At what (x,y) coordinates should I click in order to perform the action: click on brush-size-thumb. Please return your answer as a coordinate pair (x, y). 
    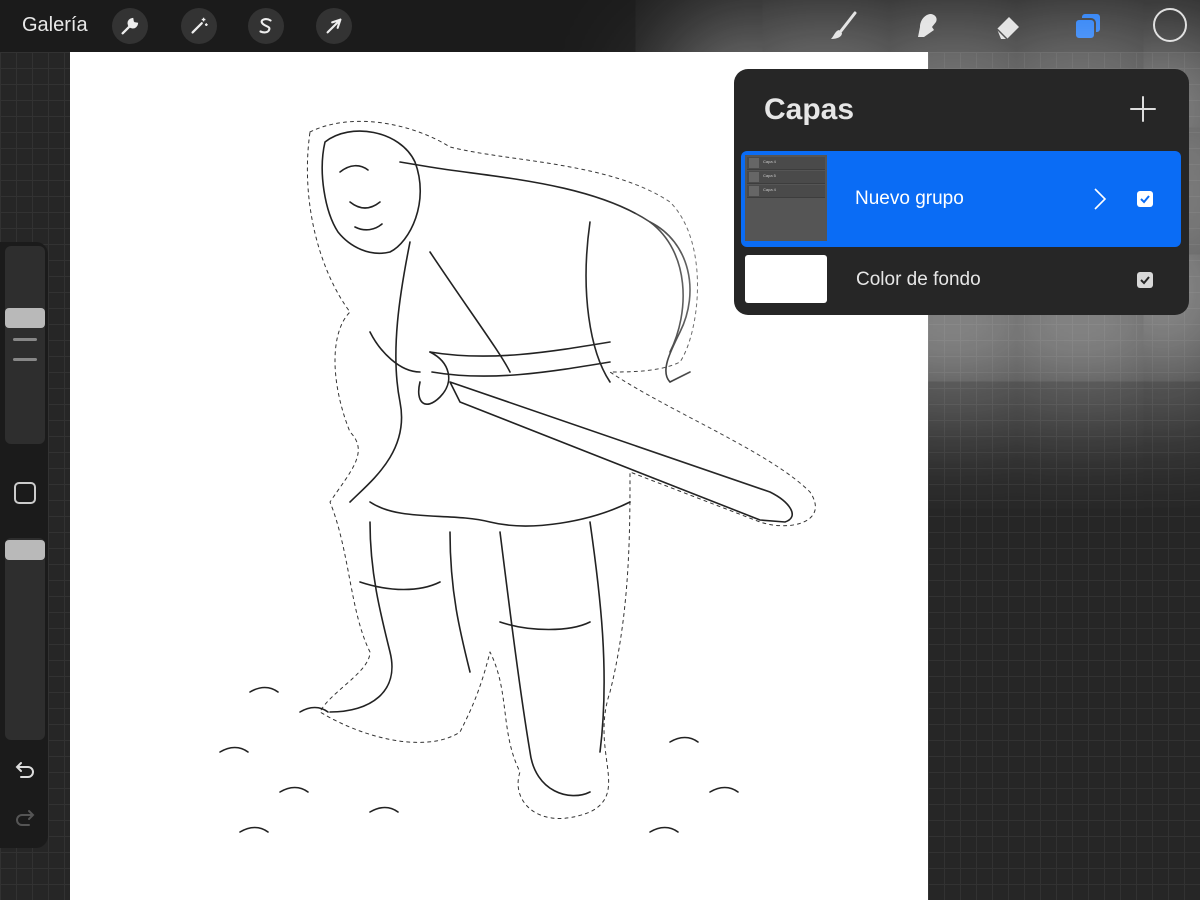
    Looking at the image, I should click on (25, 318).